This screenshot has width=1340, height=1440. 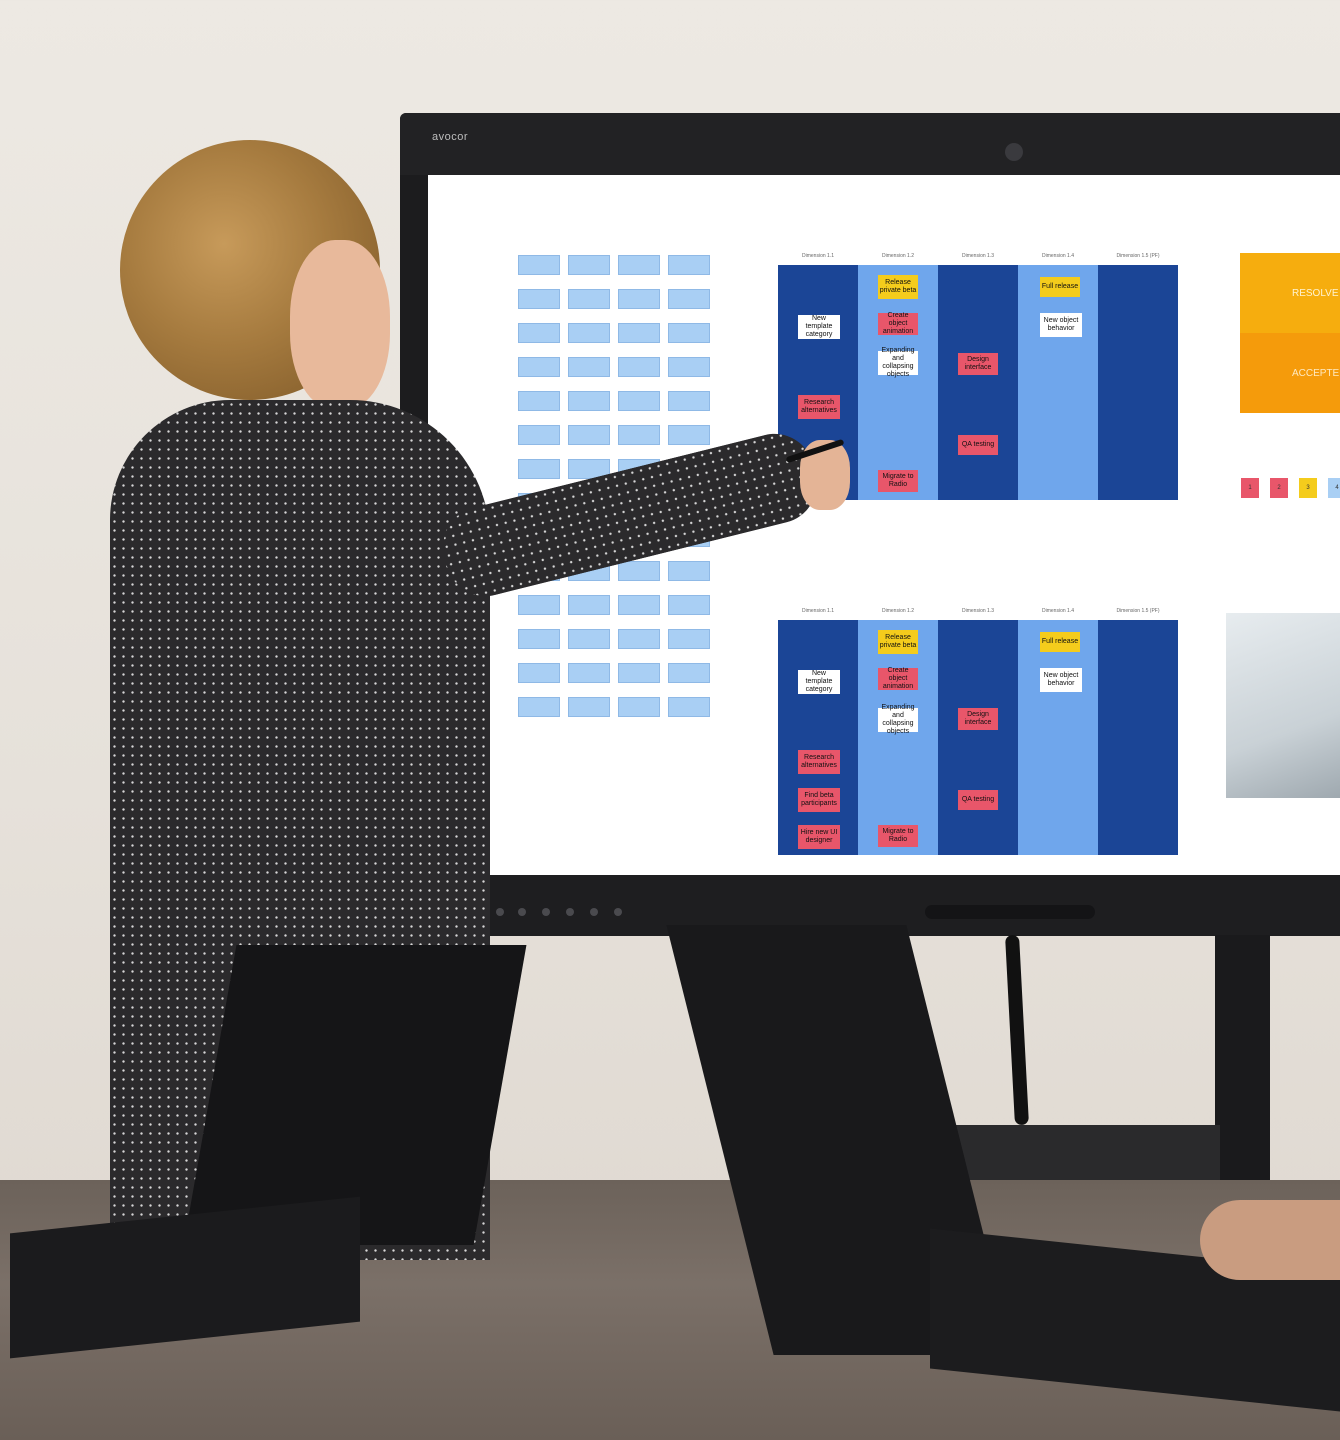 What do you see at coordinates (1334, 488) in the screenshot?
I see `number-tile: 4` at bounding box center [1334, 488].